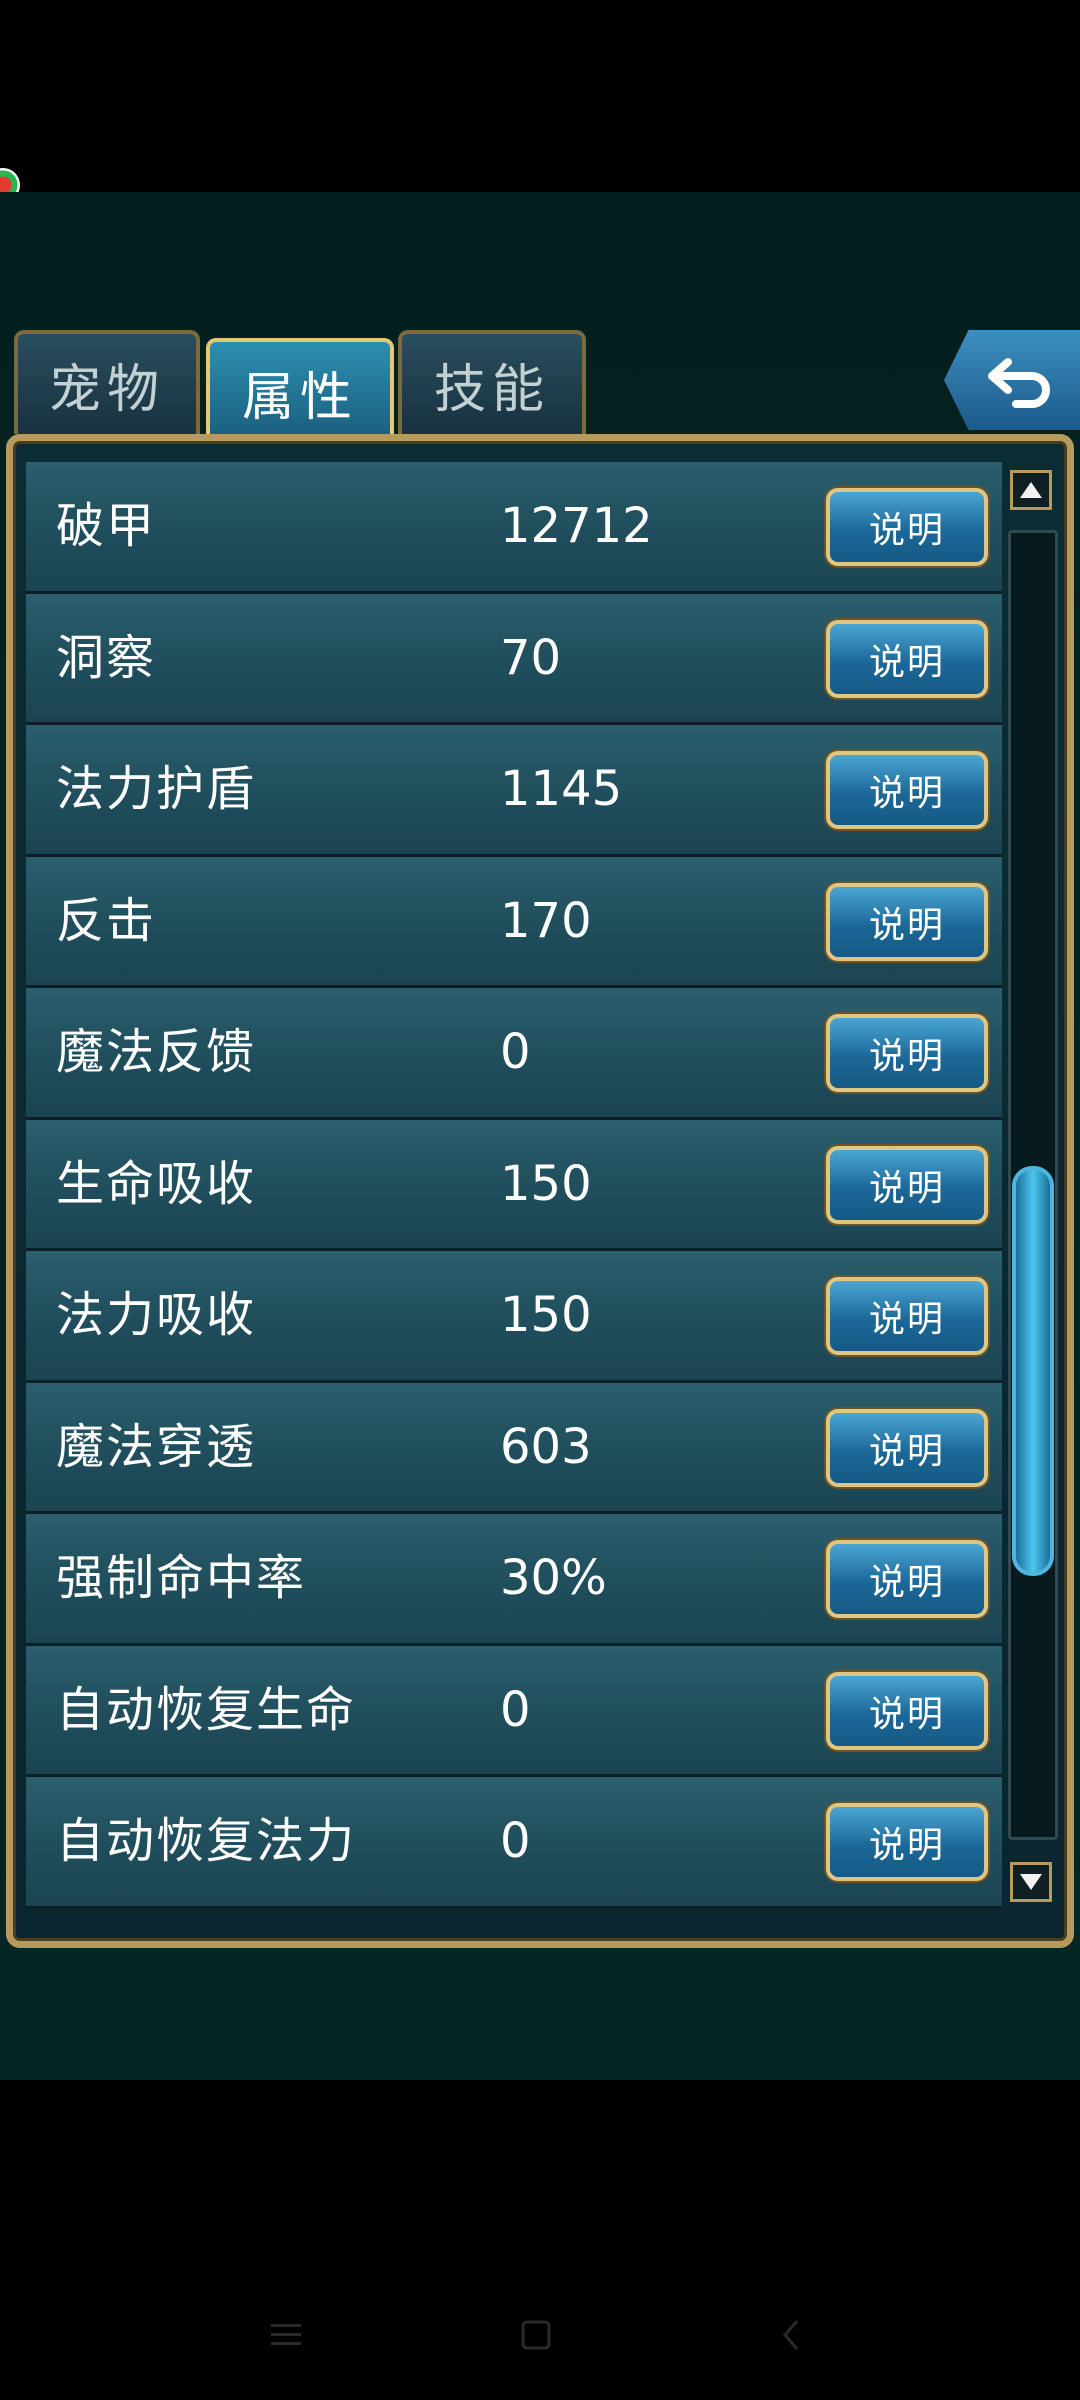 This screenshot has height=2400, width=1080. I want to click on attribute-row: 魔法穿透 603 说明, so click(514, 1448).